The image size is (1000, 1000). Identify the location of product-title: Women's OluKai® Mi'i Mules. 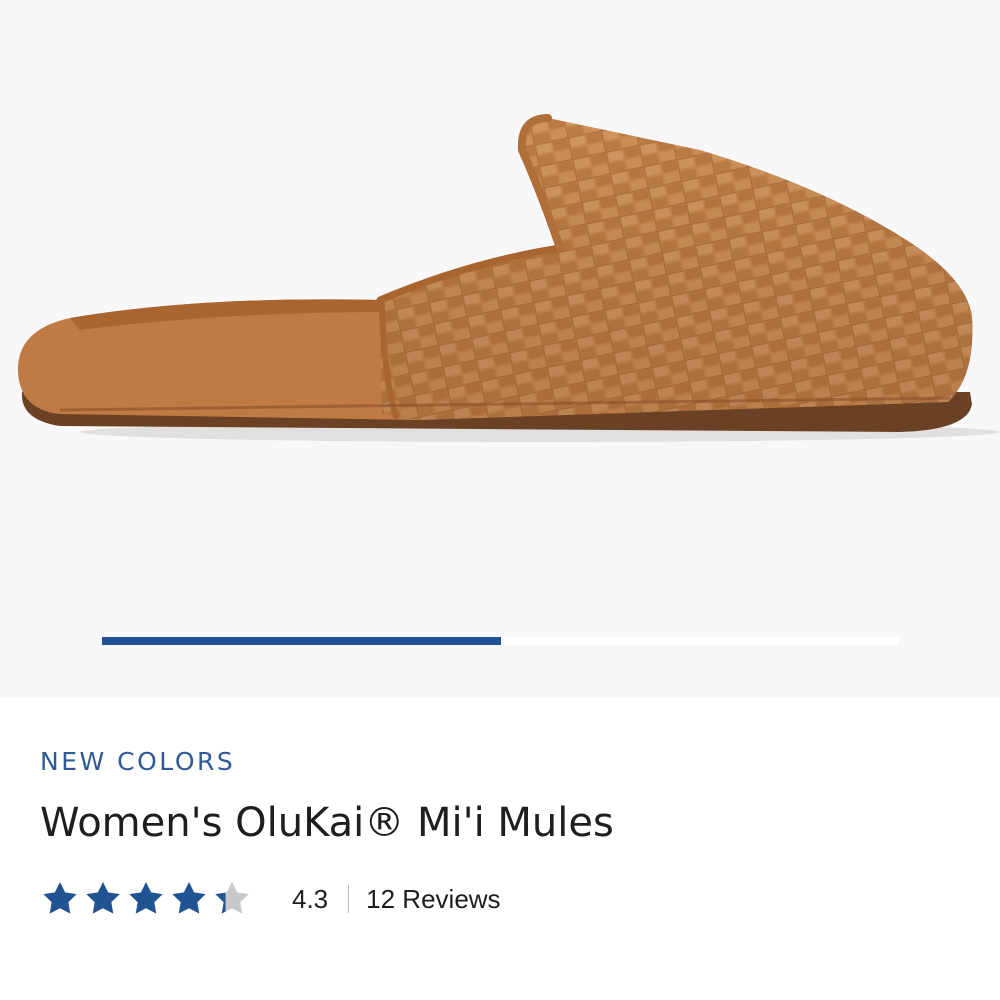
(327, 823).